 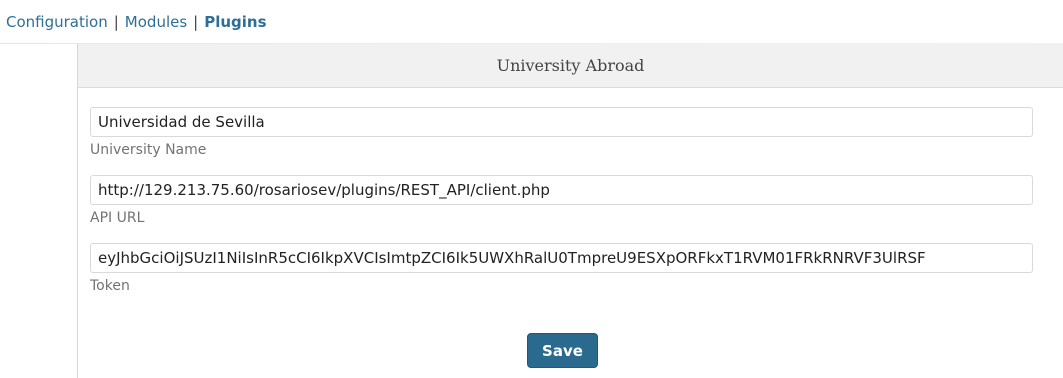 I want to click on api-url-group: API URL, so click(x=561, y=200).